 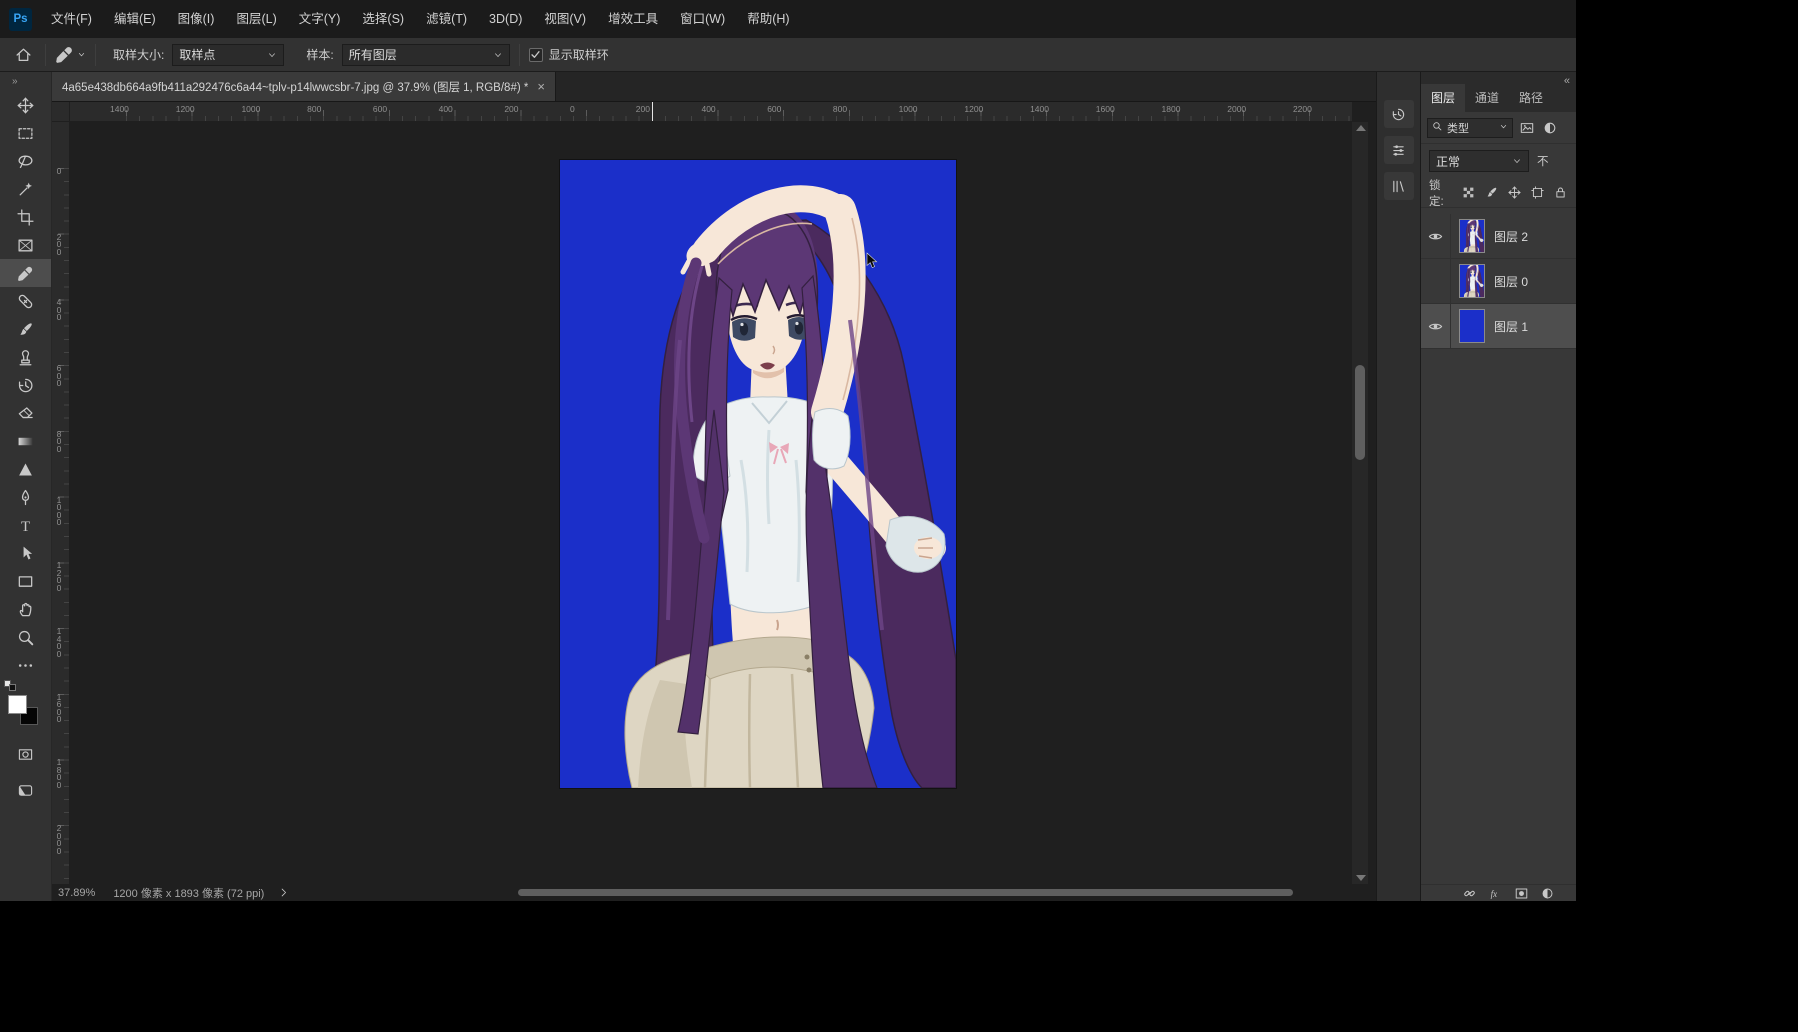 I want to click on color-wells, so click(x=22, y=704).